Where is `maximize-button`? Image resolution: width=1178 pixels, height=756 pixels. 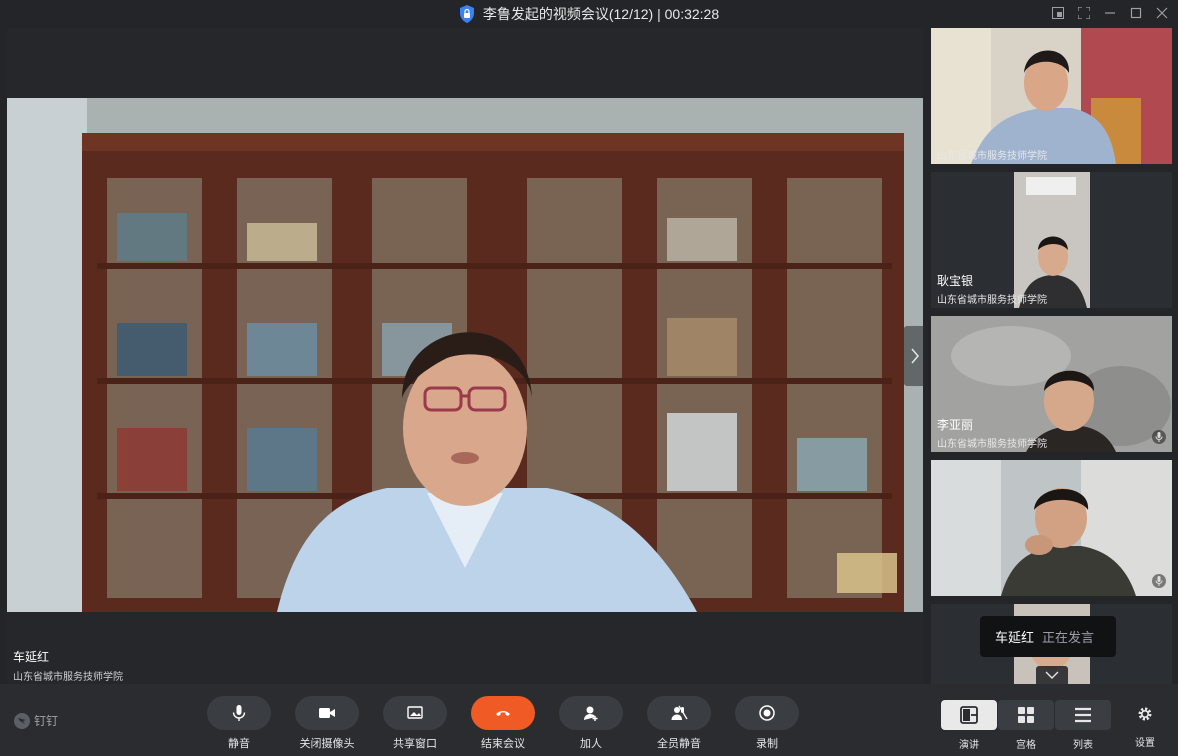 maximize-button is located at coordinates (1136, 13).